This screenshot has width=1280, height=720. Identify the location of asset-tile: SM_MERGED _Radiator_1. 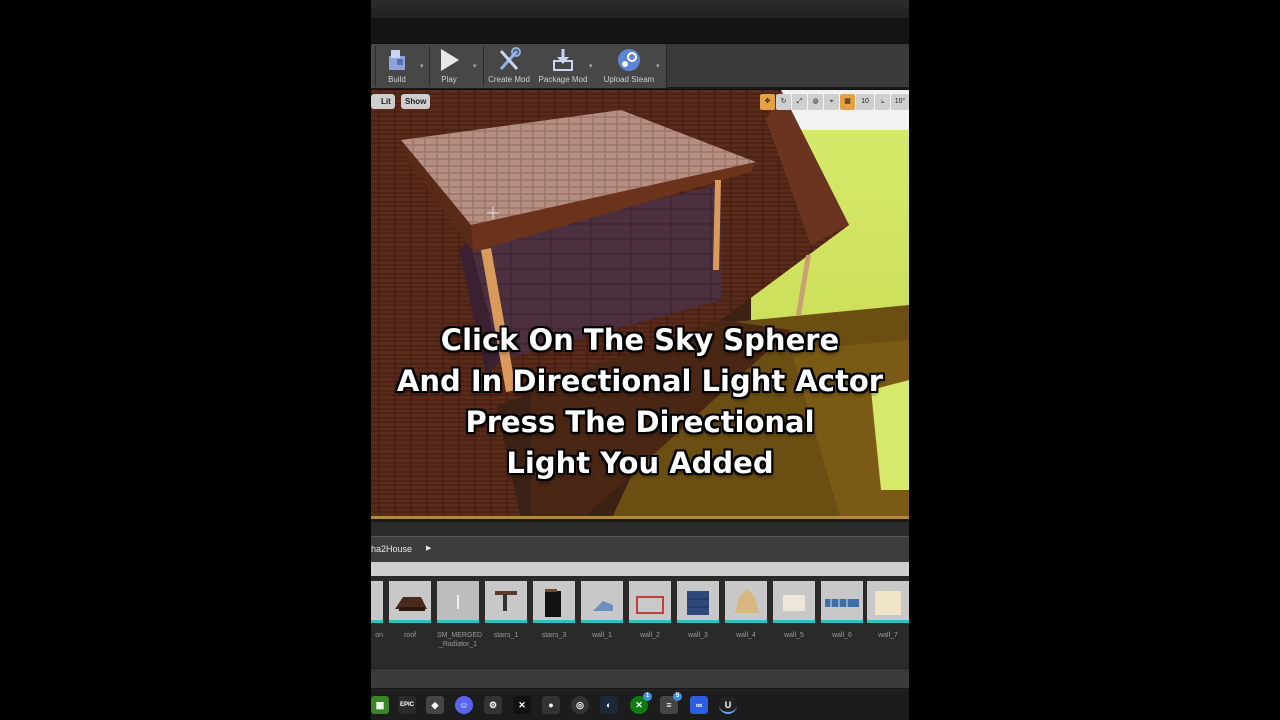
(460, 615).